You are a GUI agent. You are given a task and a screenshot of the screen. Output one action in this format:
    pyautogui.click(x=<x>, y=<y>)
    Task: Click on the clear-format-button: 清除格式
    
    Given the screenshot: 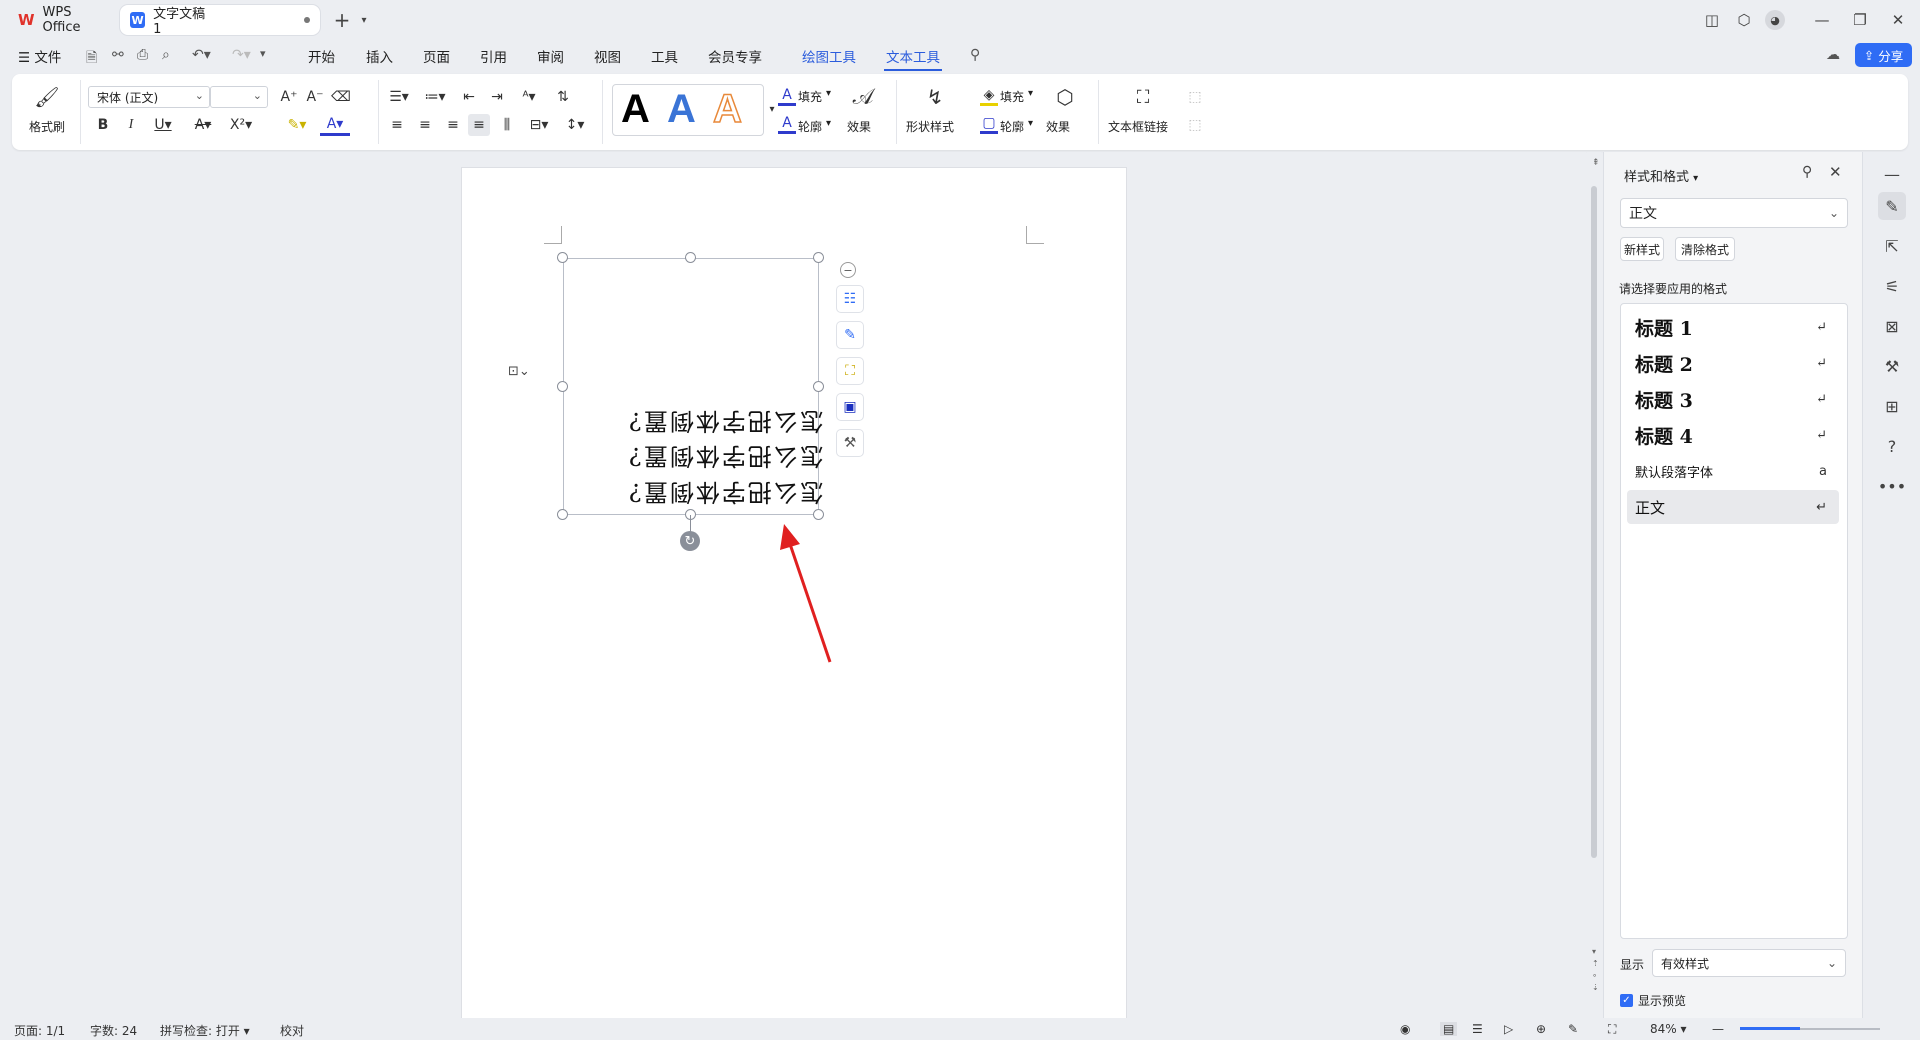 What is the action you would take?
    pyautogui.click(x=1705, y=249)
    